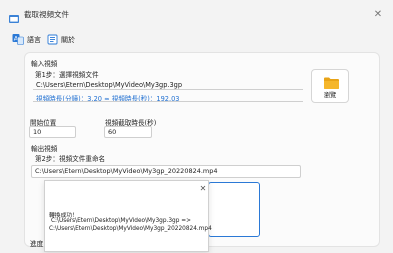 The image size is (393, 253). Describe the element at coordinates (37, 244) in the screenshot. I see `progress-label: 進度` at that location.